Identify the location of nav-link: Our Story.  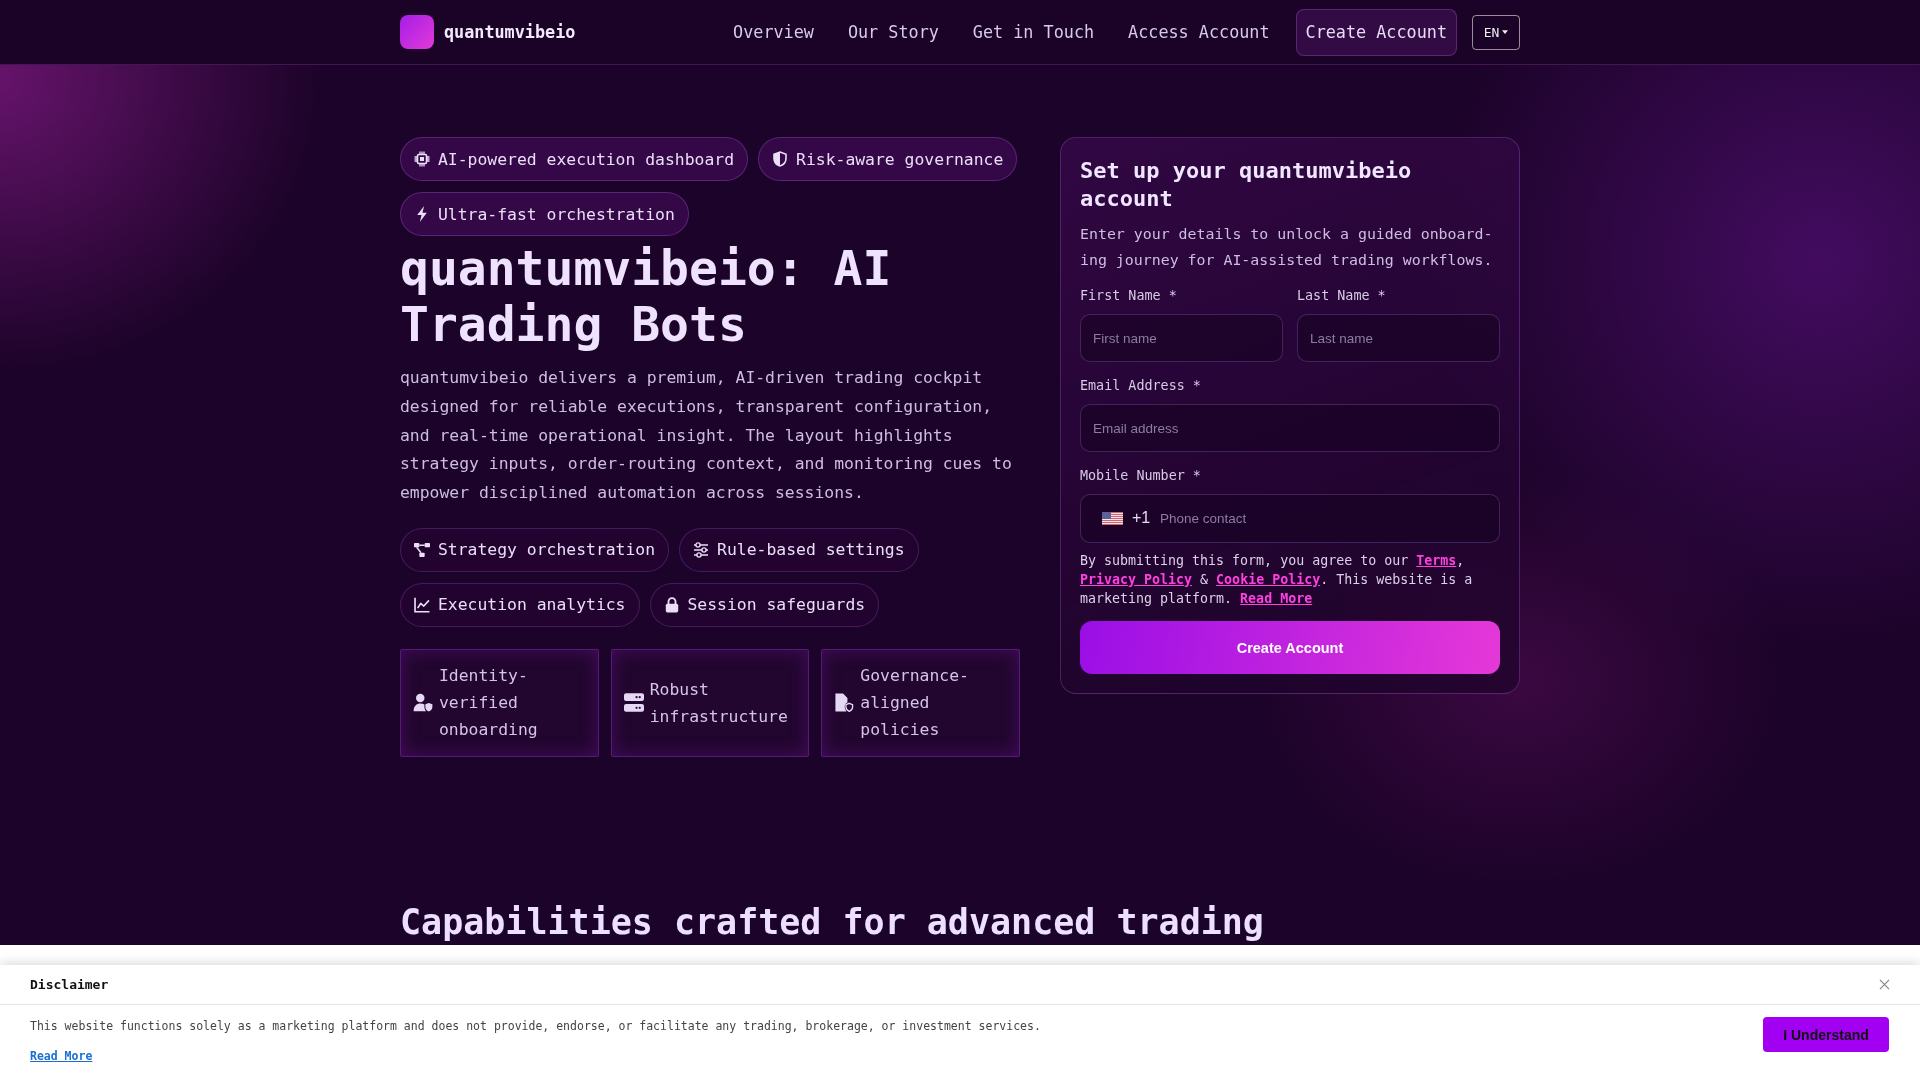
(893, 32).